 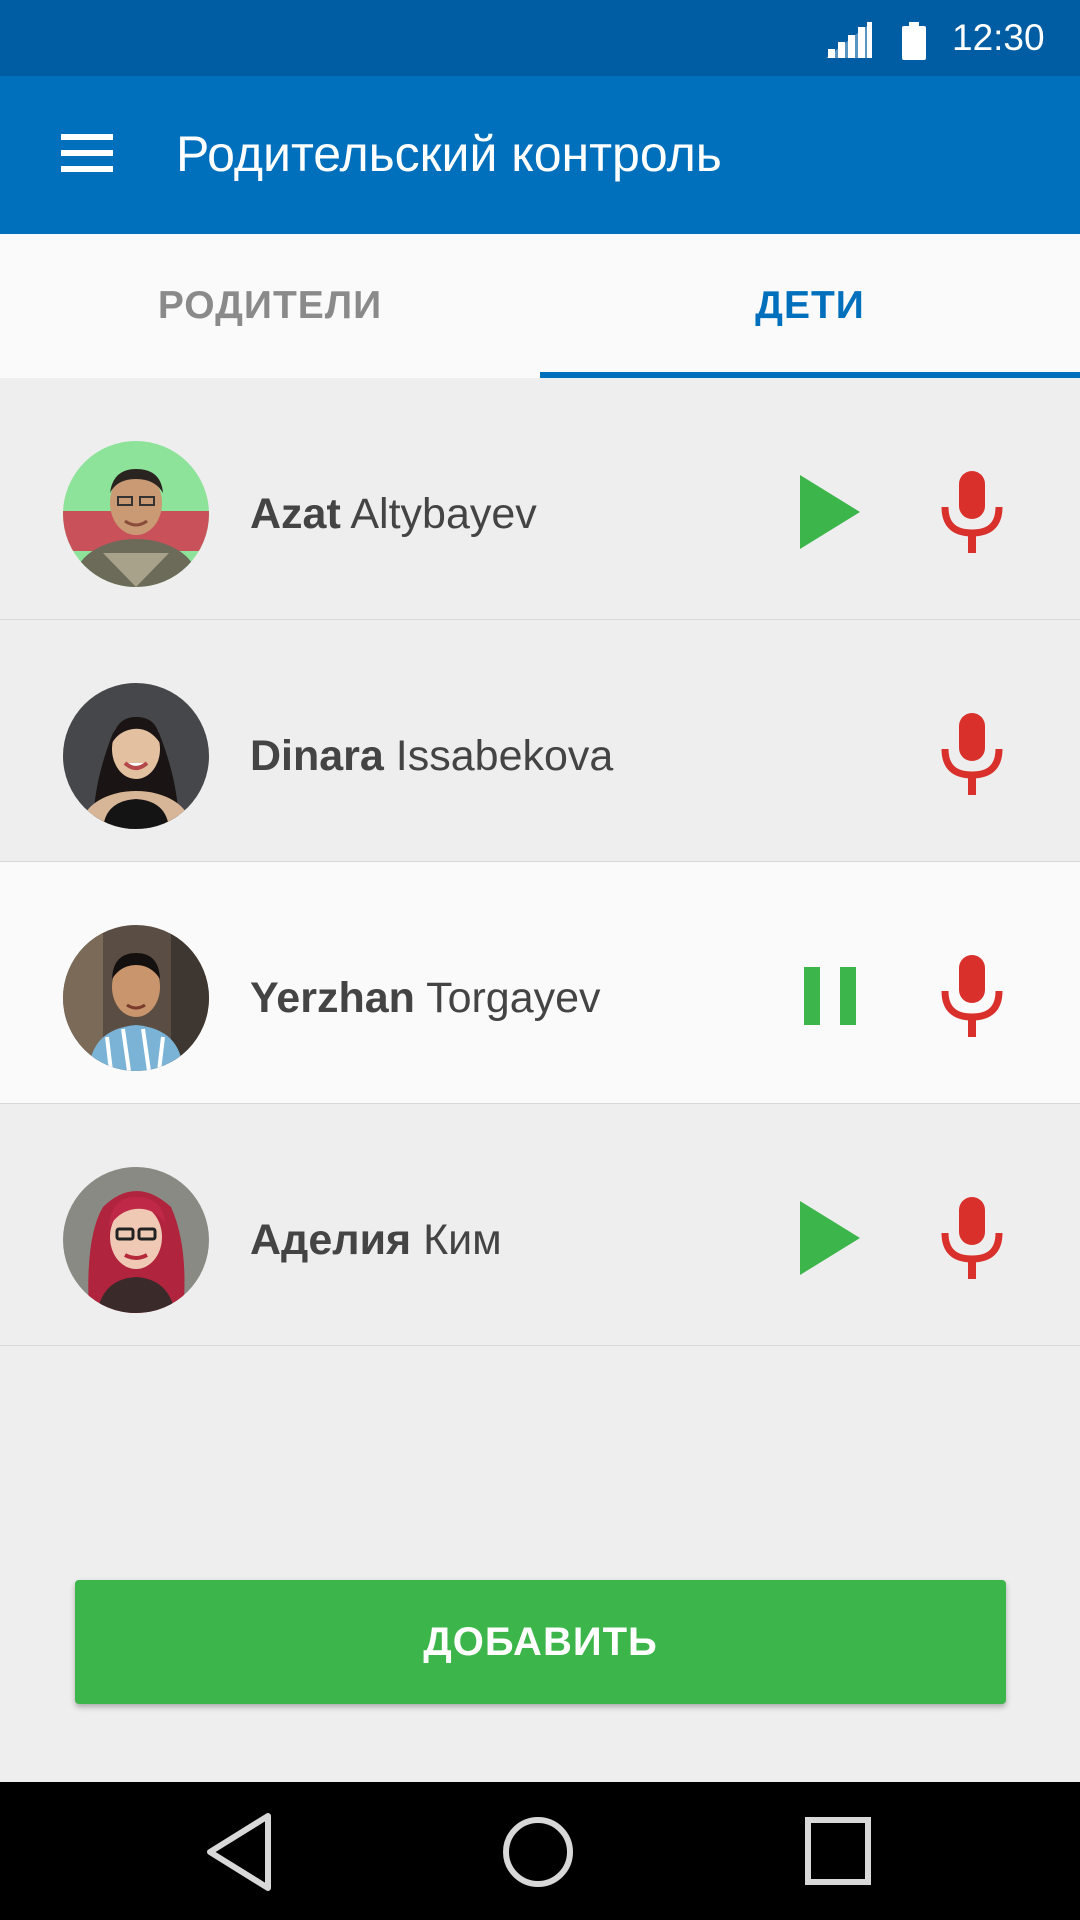 What do you see at coordinates (332, 998) in the screenshot?
I see `first-name: Yerzhan` at bounding box center [332, 998].